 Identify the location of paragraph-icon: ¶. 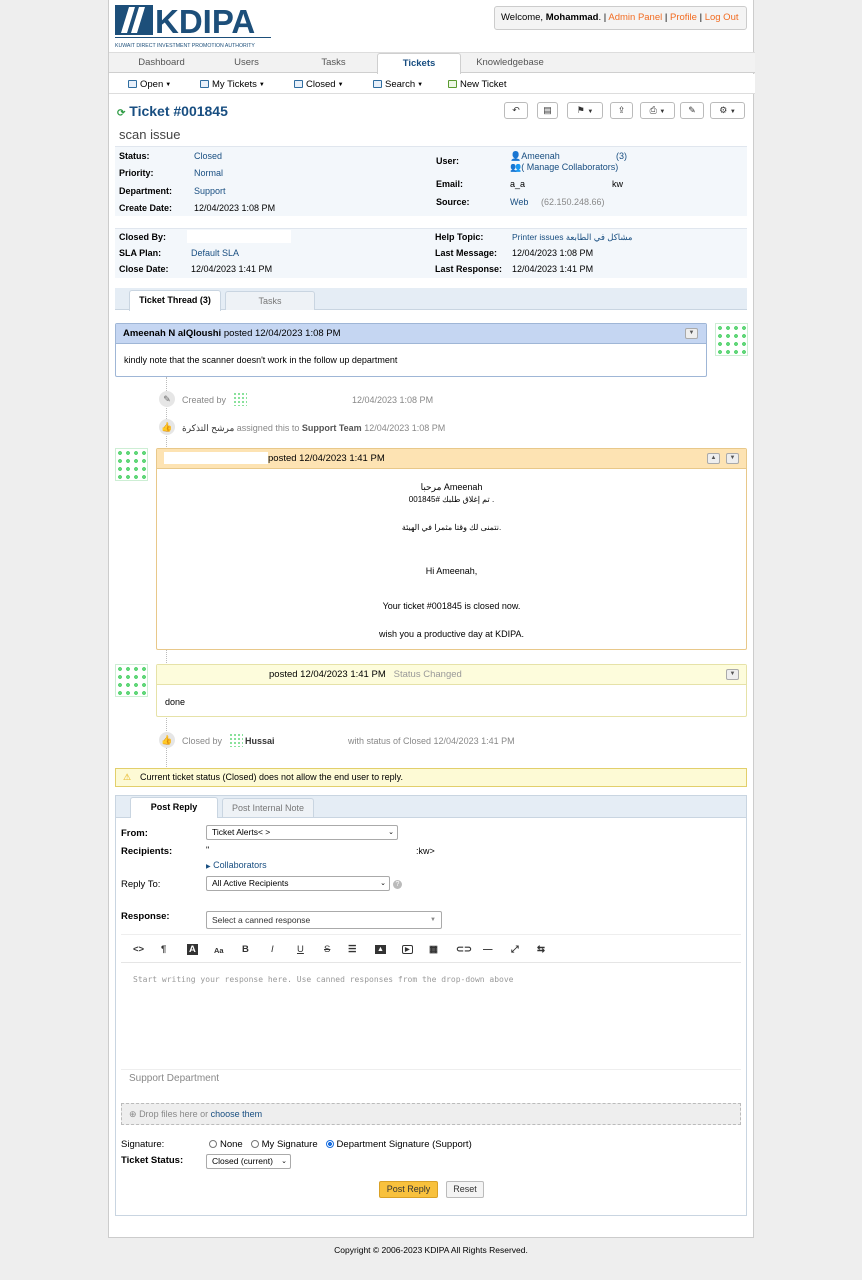
(163, 949).